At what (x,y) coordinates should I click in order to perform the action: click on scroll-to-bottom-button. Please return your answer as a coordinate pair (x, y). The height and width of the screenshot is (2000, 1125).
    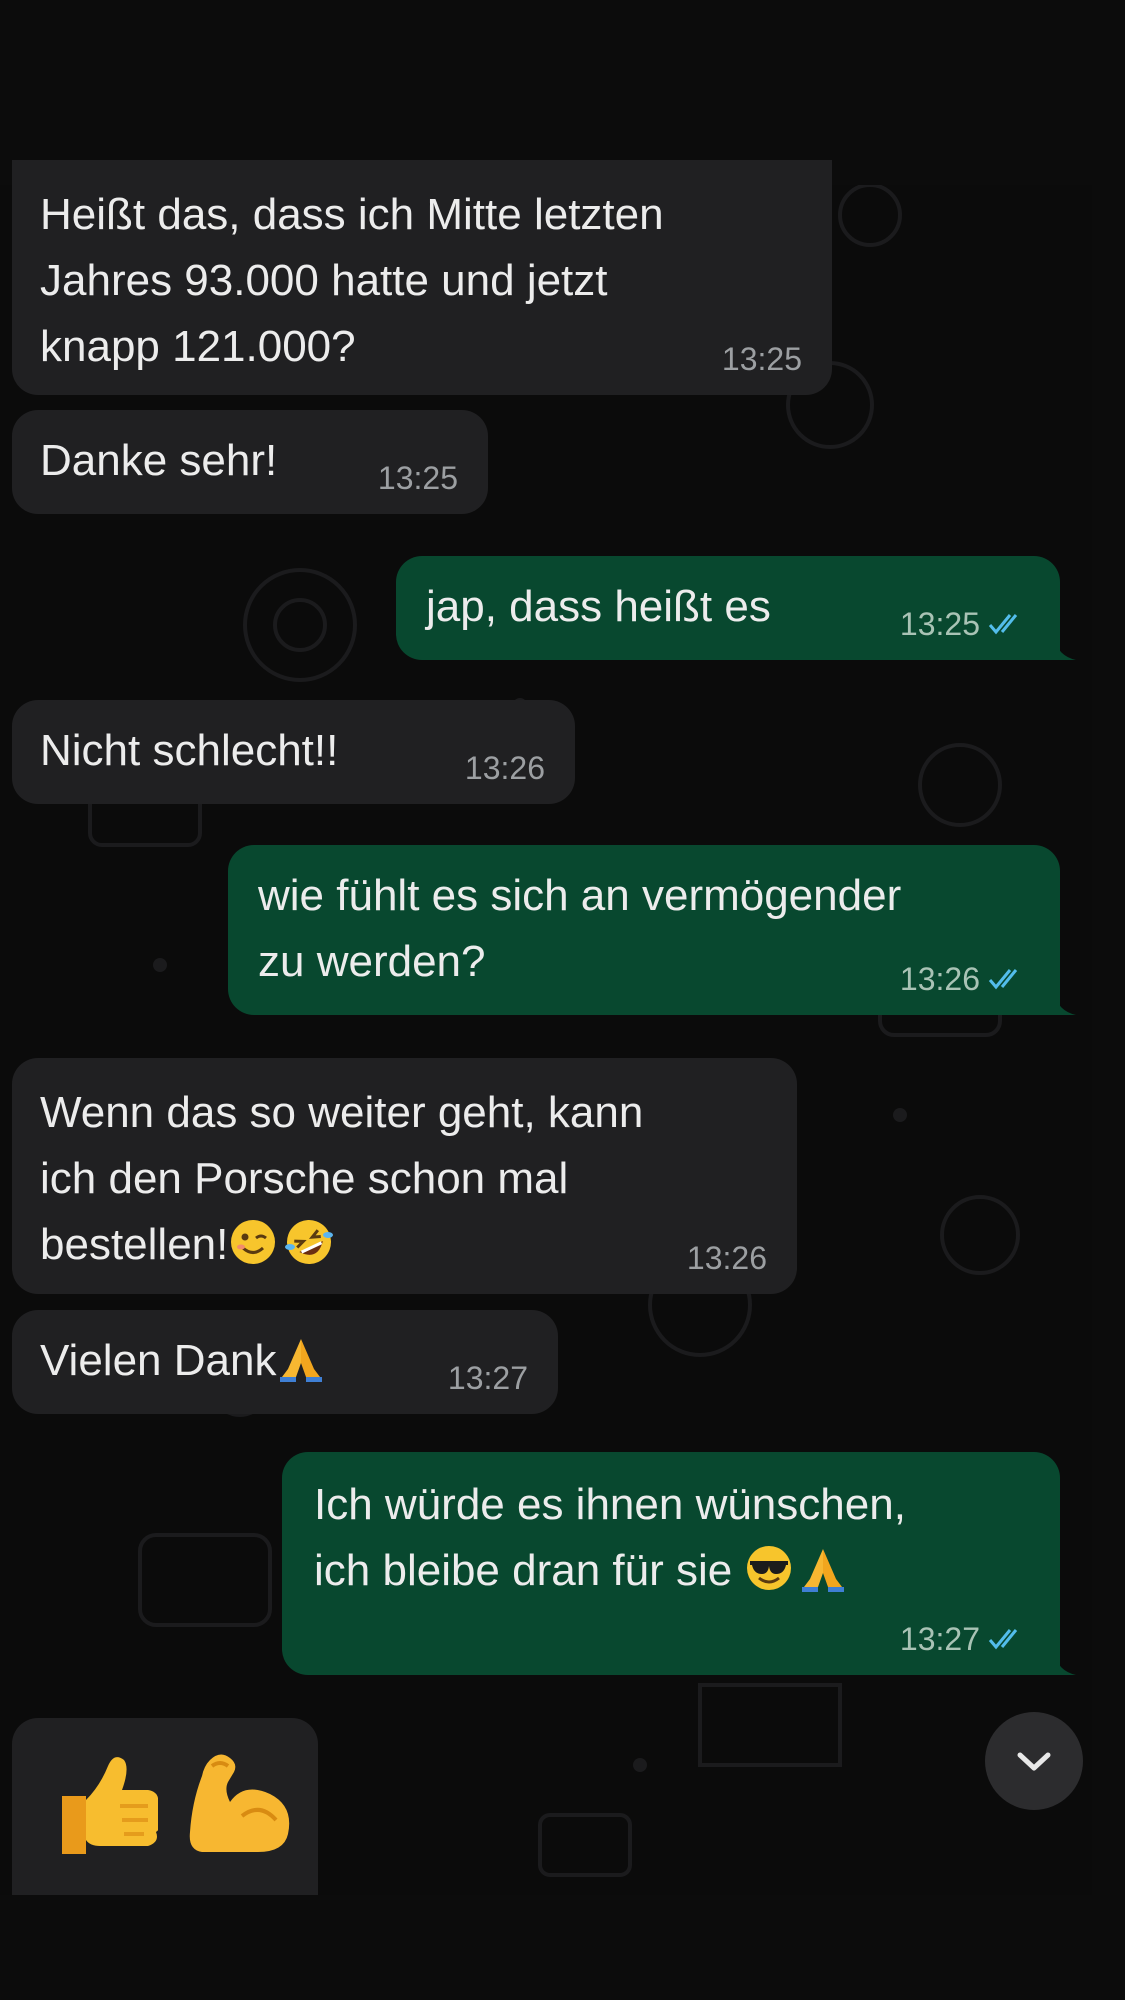
    Looking at the image, I should click on (1034, 1761).